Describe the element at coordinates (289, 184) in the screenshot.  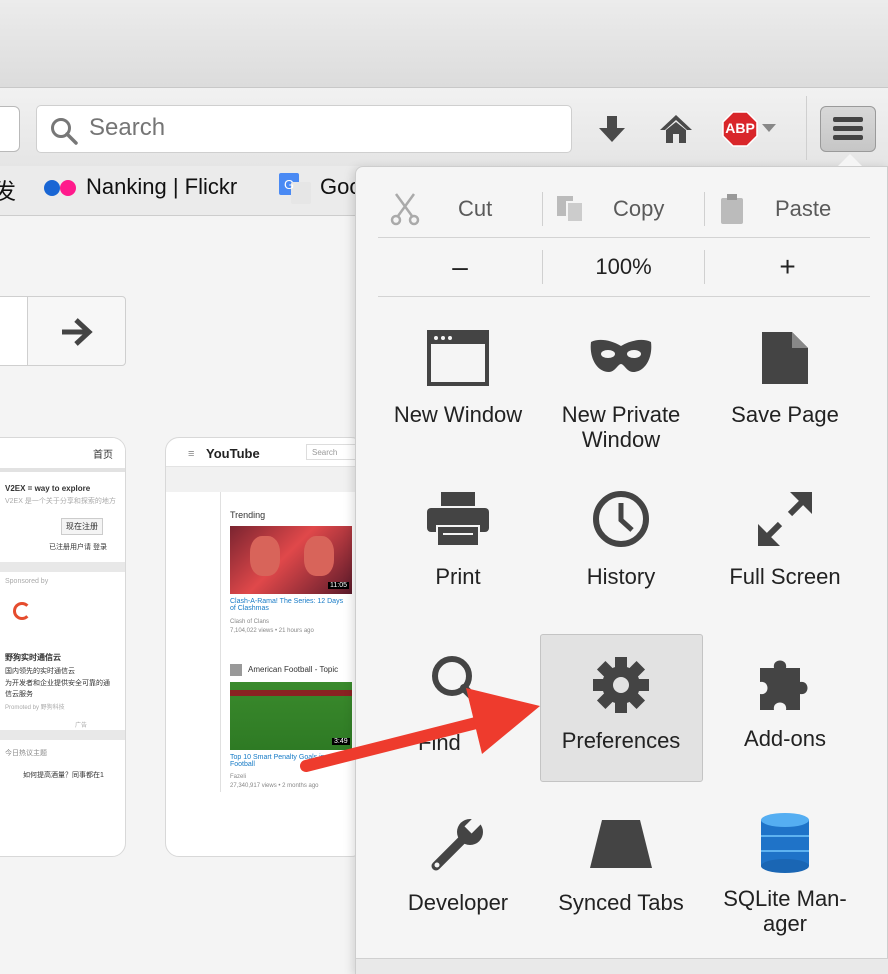
I see `svg-text: G` at that location.